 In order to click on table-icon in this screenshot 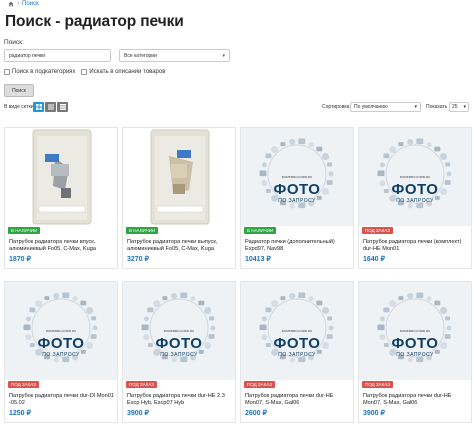, I will do `click(62, 107)`.